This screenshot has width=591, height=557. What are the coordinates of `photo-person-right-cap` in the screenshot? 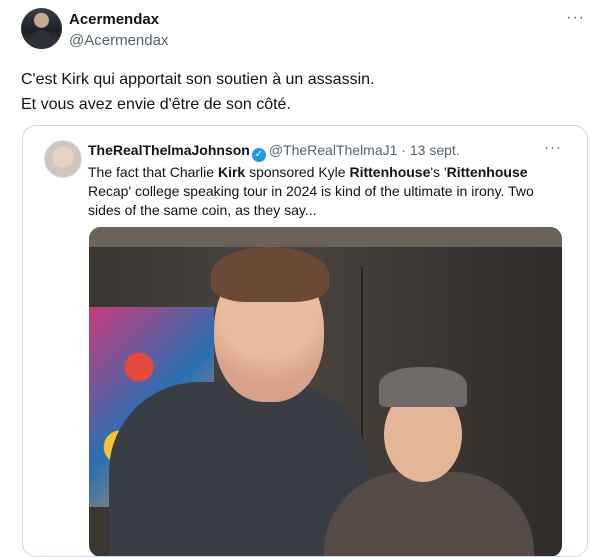 It's located at (423, 387).